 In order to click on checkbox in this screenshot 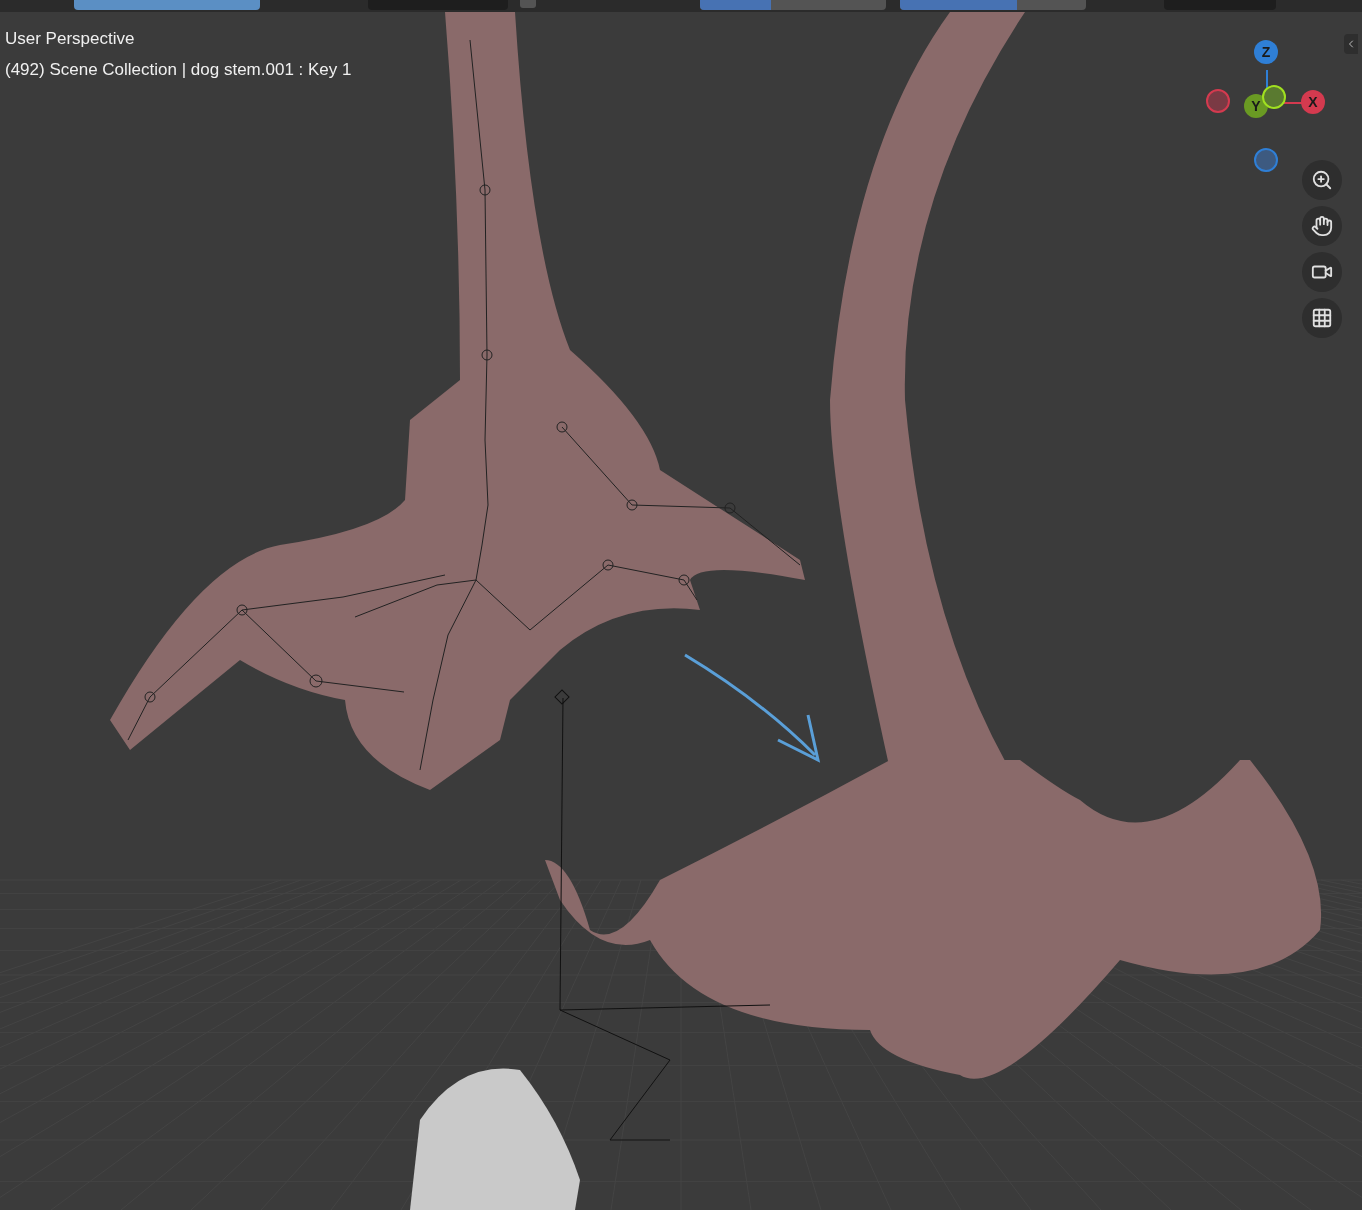, I will do `click(528, 4)`.